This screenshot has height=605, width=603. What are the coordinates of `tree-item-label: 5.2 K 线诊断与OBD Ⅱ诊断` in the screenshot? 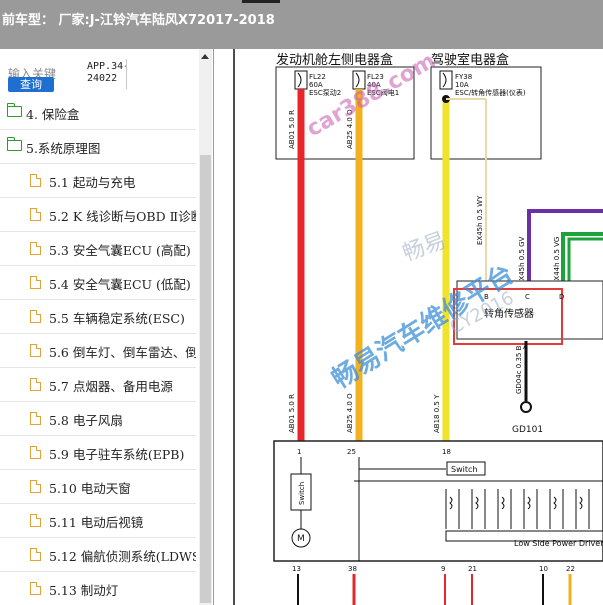 It's located at (122, 216).